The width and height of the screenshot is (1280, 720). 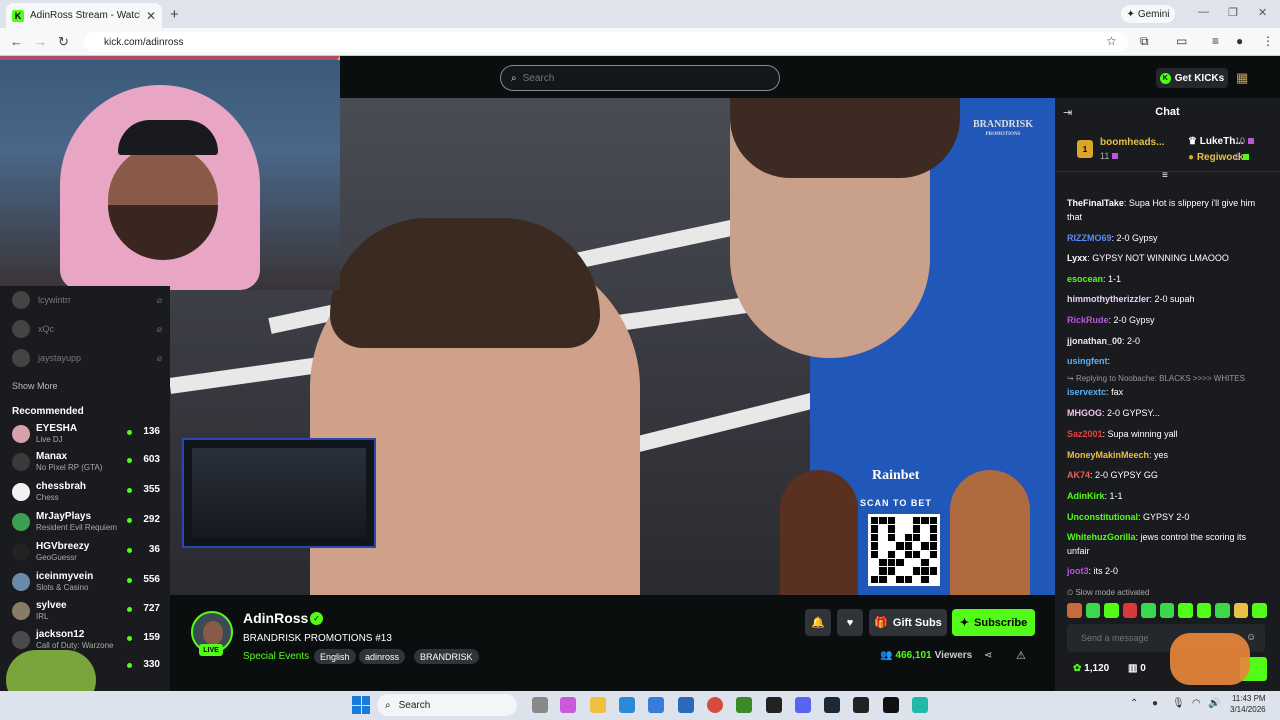 I want to click on volume-icon: 🔊, so click(x=1214, y=703).